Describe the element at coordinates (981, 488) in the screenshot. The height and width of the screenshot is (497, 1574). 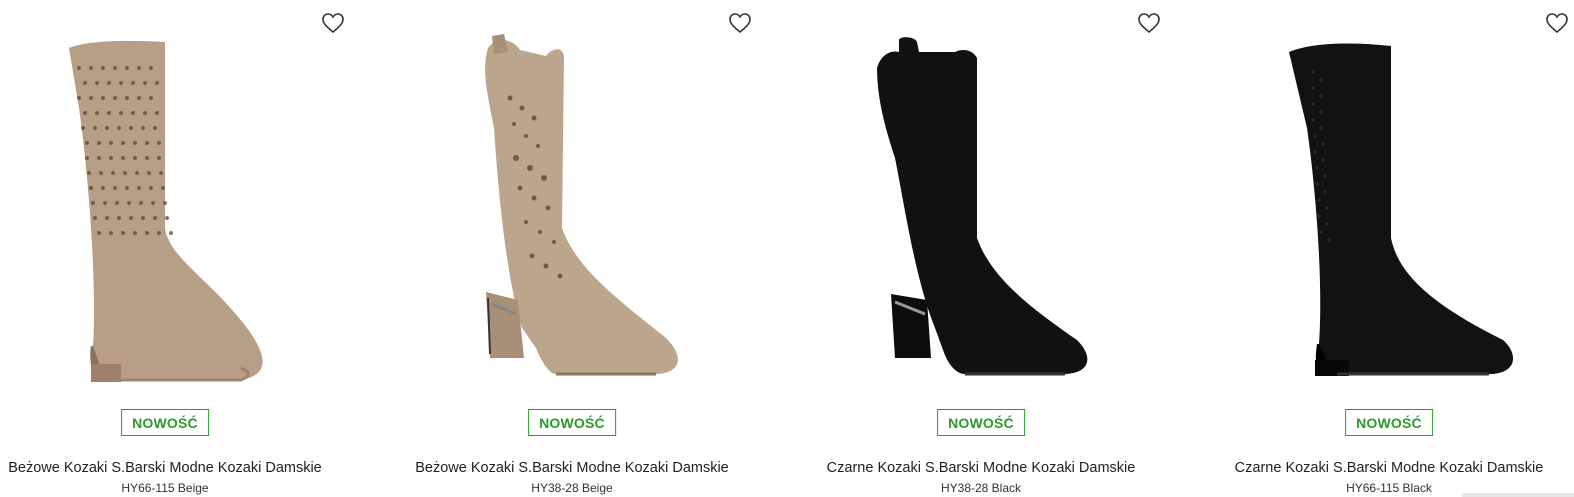
I see `product-sku: HY38-28 Black` at that location.